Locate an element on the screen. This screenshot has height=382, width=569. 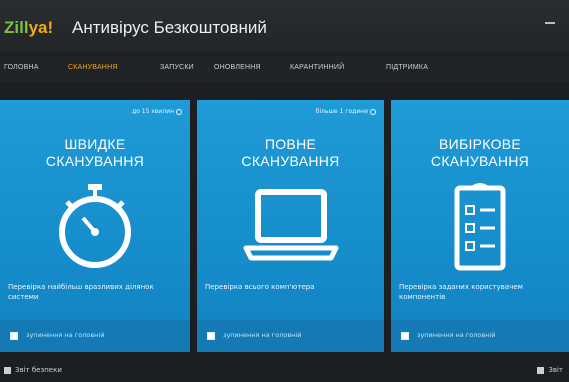
card-title-line1: ШВИДКЕ is located at coordinates (95, 144).